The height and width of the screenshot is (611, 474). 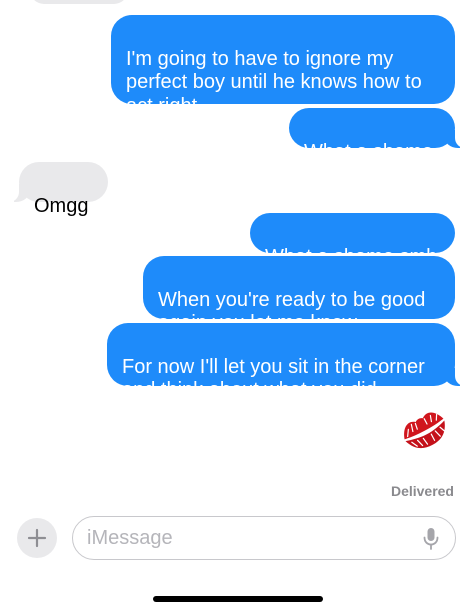 What do you see at coordinates (79, 2) in the screenshot?
I see `previous-message-bubble-partial` at bounding box center [79, 2].